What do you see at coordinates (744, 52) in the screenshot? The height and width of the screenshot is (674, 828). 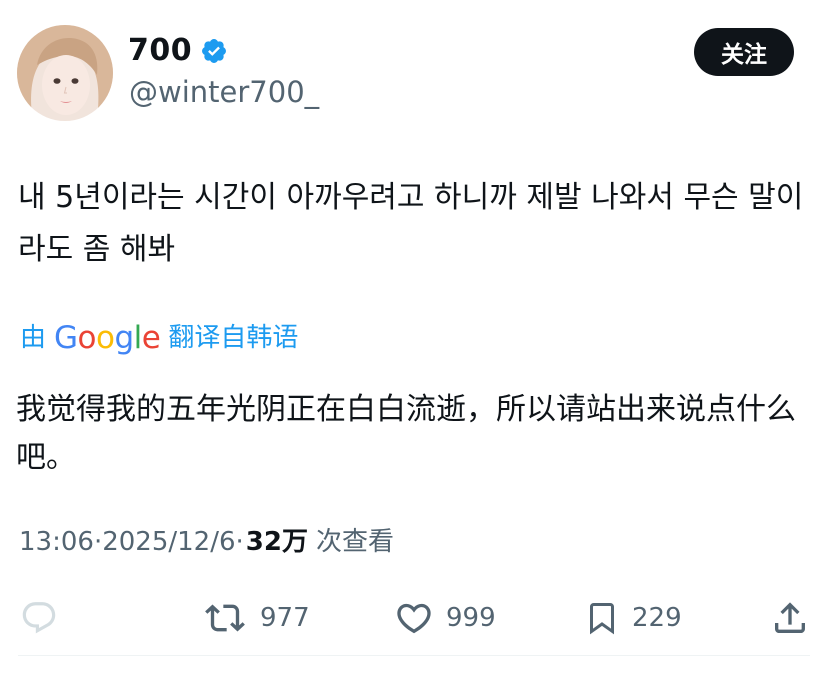 I see `follow-button: 关注` at bounding box center [744, 52].